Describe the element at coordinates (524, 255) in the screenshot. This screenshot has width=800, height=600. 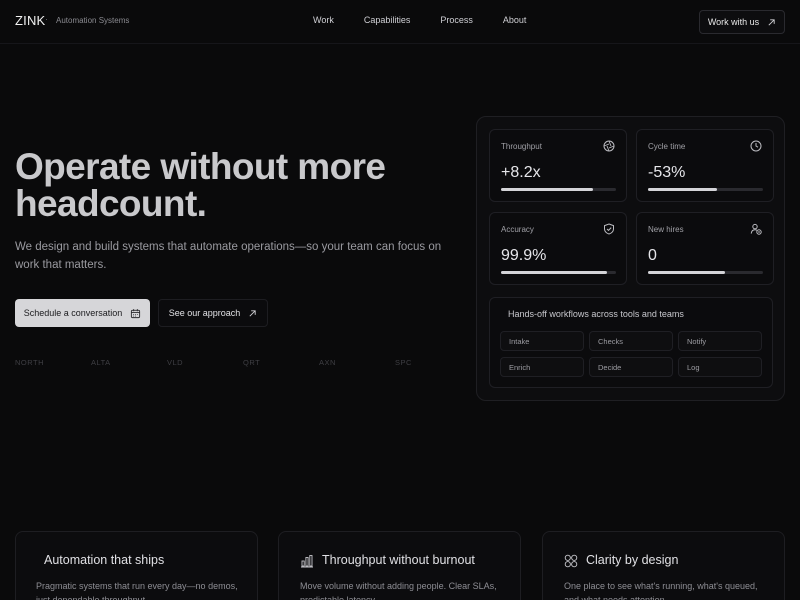
I see `metric-value: 99.9%` at that location.